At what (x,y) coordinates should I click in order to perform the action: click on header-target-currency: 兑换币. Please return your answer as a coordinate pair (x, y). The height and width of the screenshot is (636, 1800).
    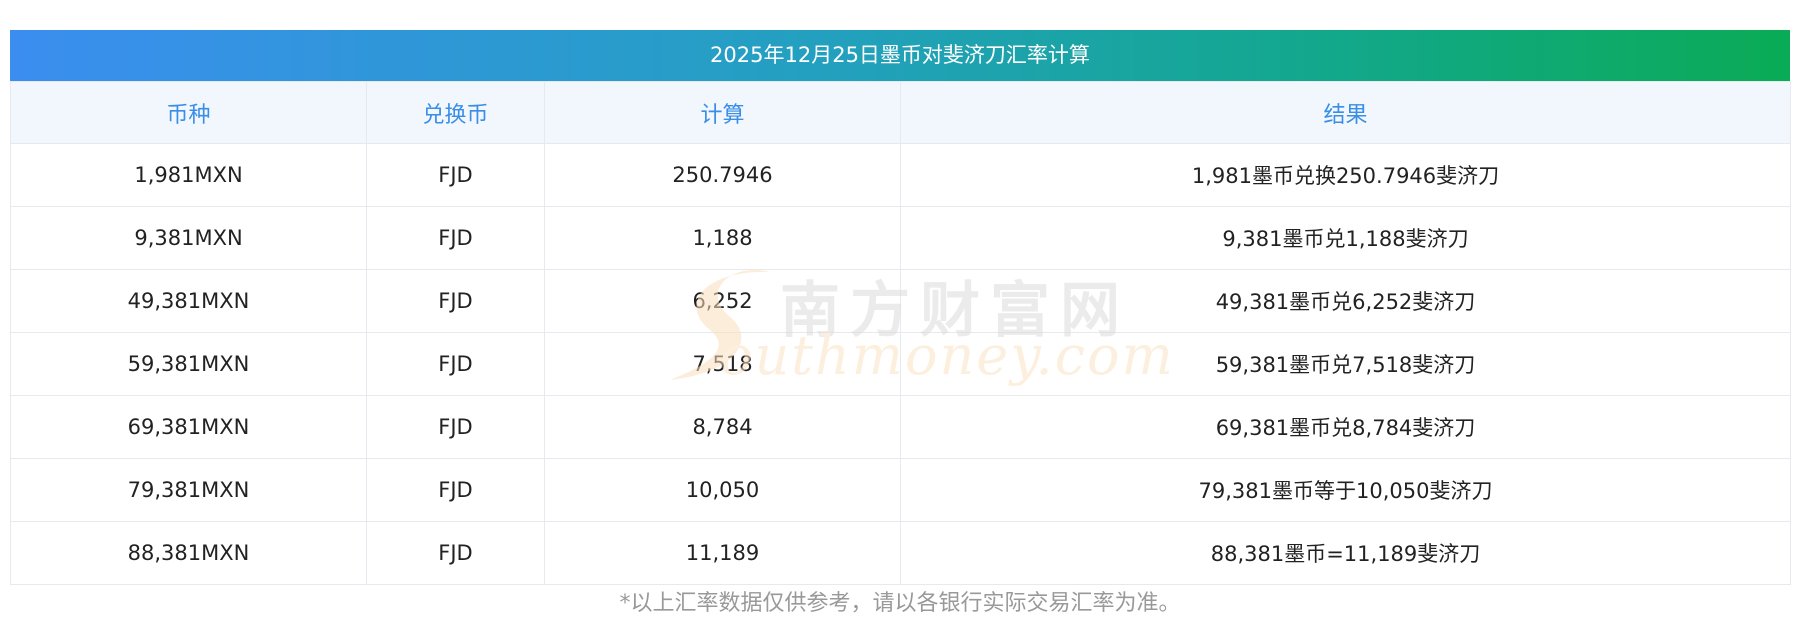
    Looking at the image, I should click on (455, 112).